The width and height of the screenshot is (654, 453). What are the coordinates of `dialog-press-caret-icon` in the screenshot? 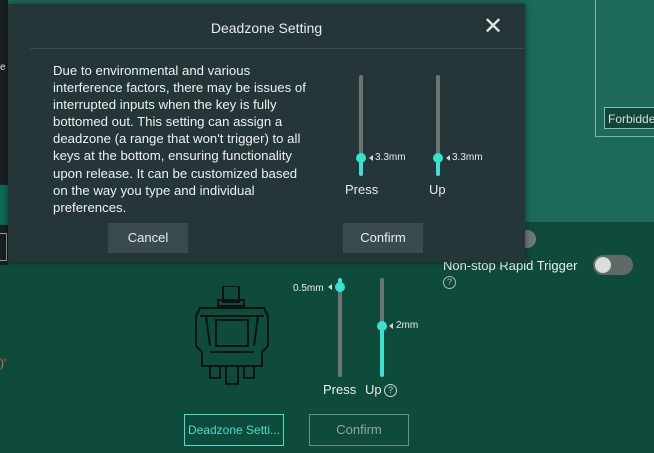 It's located at (371, 158).